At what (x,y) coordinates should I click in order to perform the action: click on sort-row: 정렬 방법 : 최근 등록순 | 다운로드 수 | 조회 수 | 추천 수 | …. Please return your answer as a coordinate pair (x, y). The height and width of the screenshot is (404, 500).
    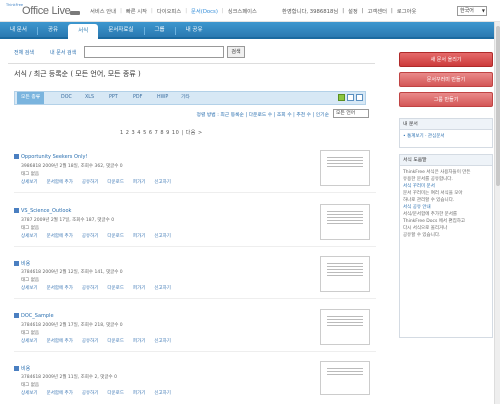
    Looking at the image, I should click on (194, 114).